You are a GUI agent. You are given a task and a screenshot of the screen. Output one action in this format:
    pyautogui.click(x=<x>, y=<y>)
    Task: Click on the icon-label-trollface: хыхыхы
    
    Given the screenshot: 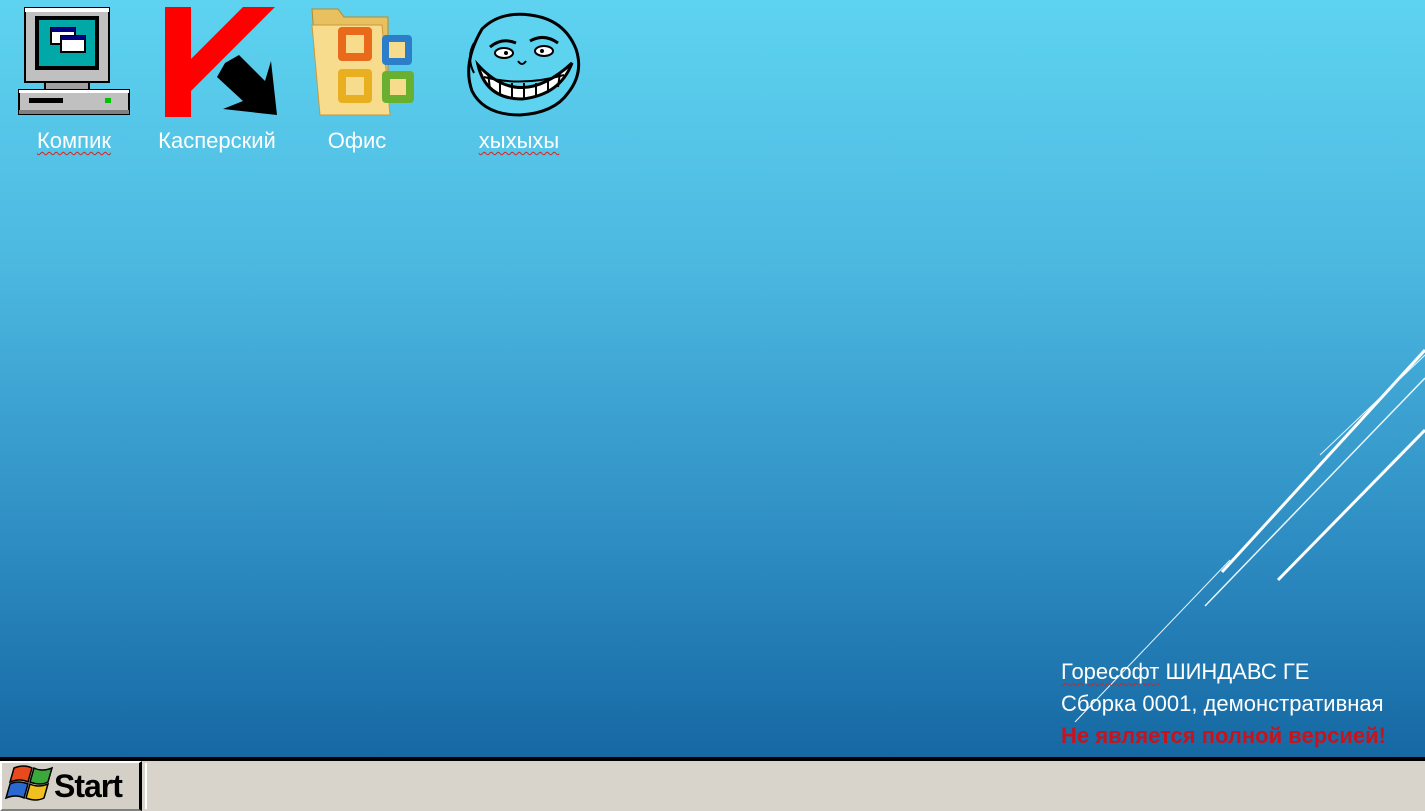 What is the action you would take?
    pyautogui.click(x=519, y=140)
    